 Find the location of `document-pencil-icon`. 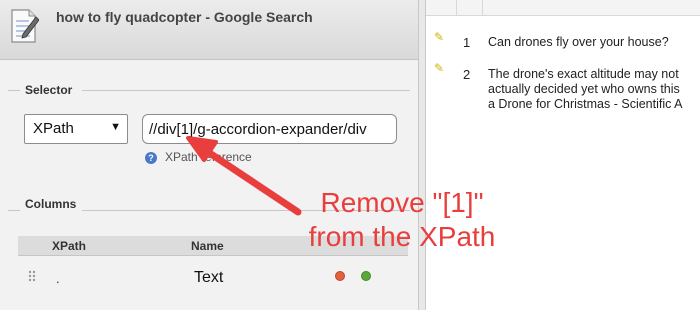

document-pencil-icon is located at coordinates (25, 26).